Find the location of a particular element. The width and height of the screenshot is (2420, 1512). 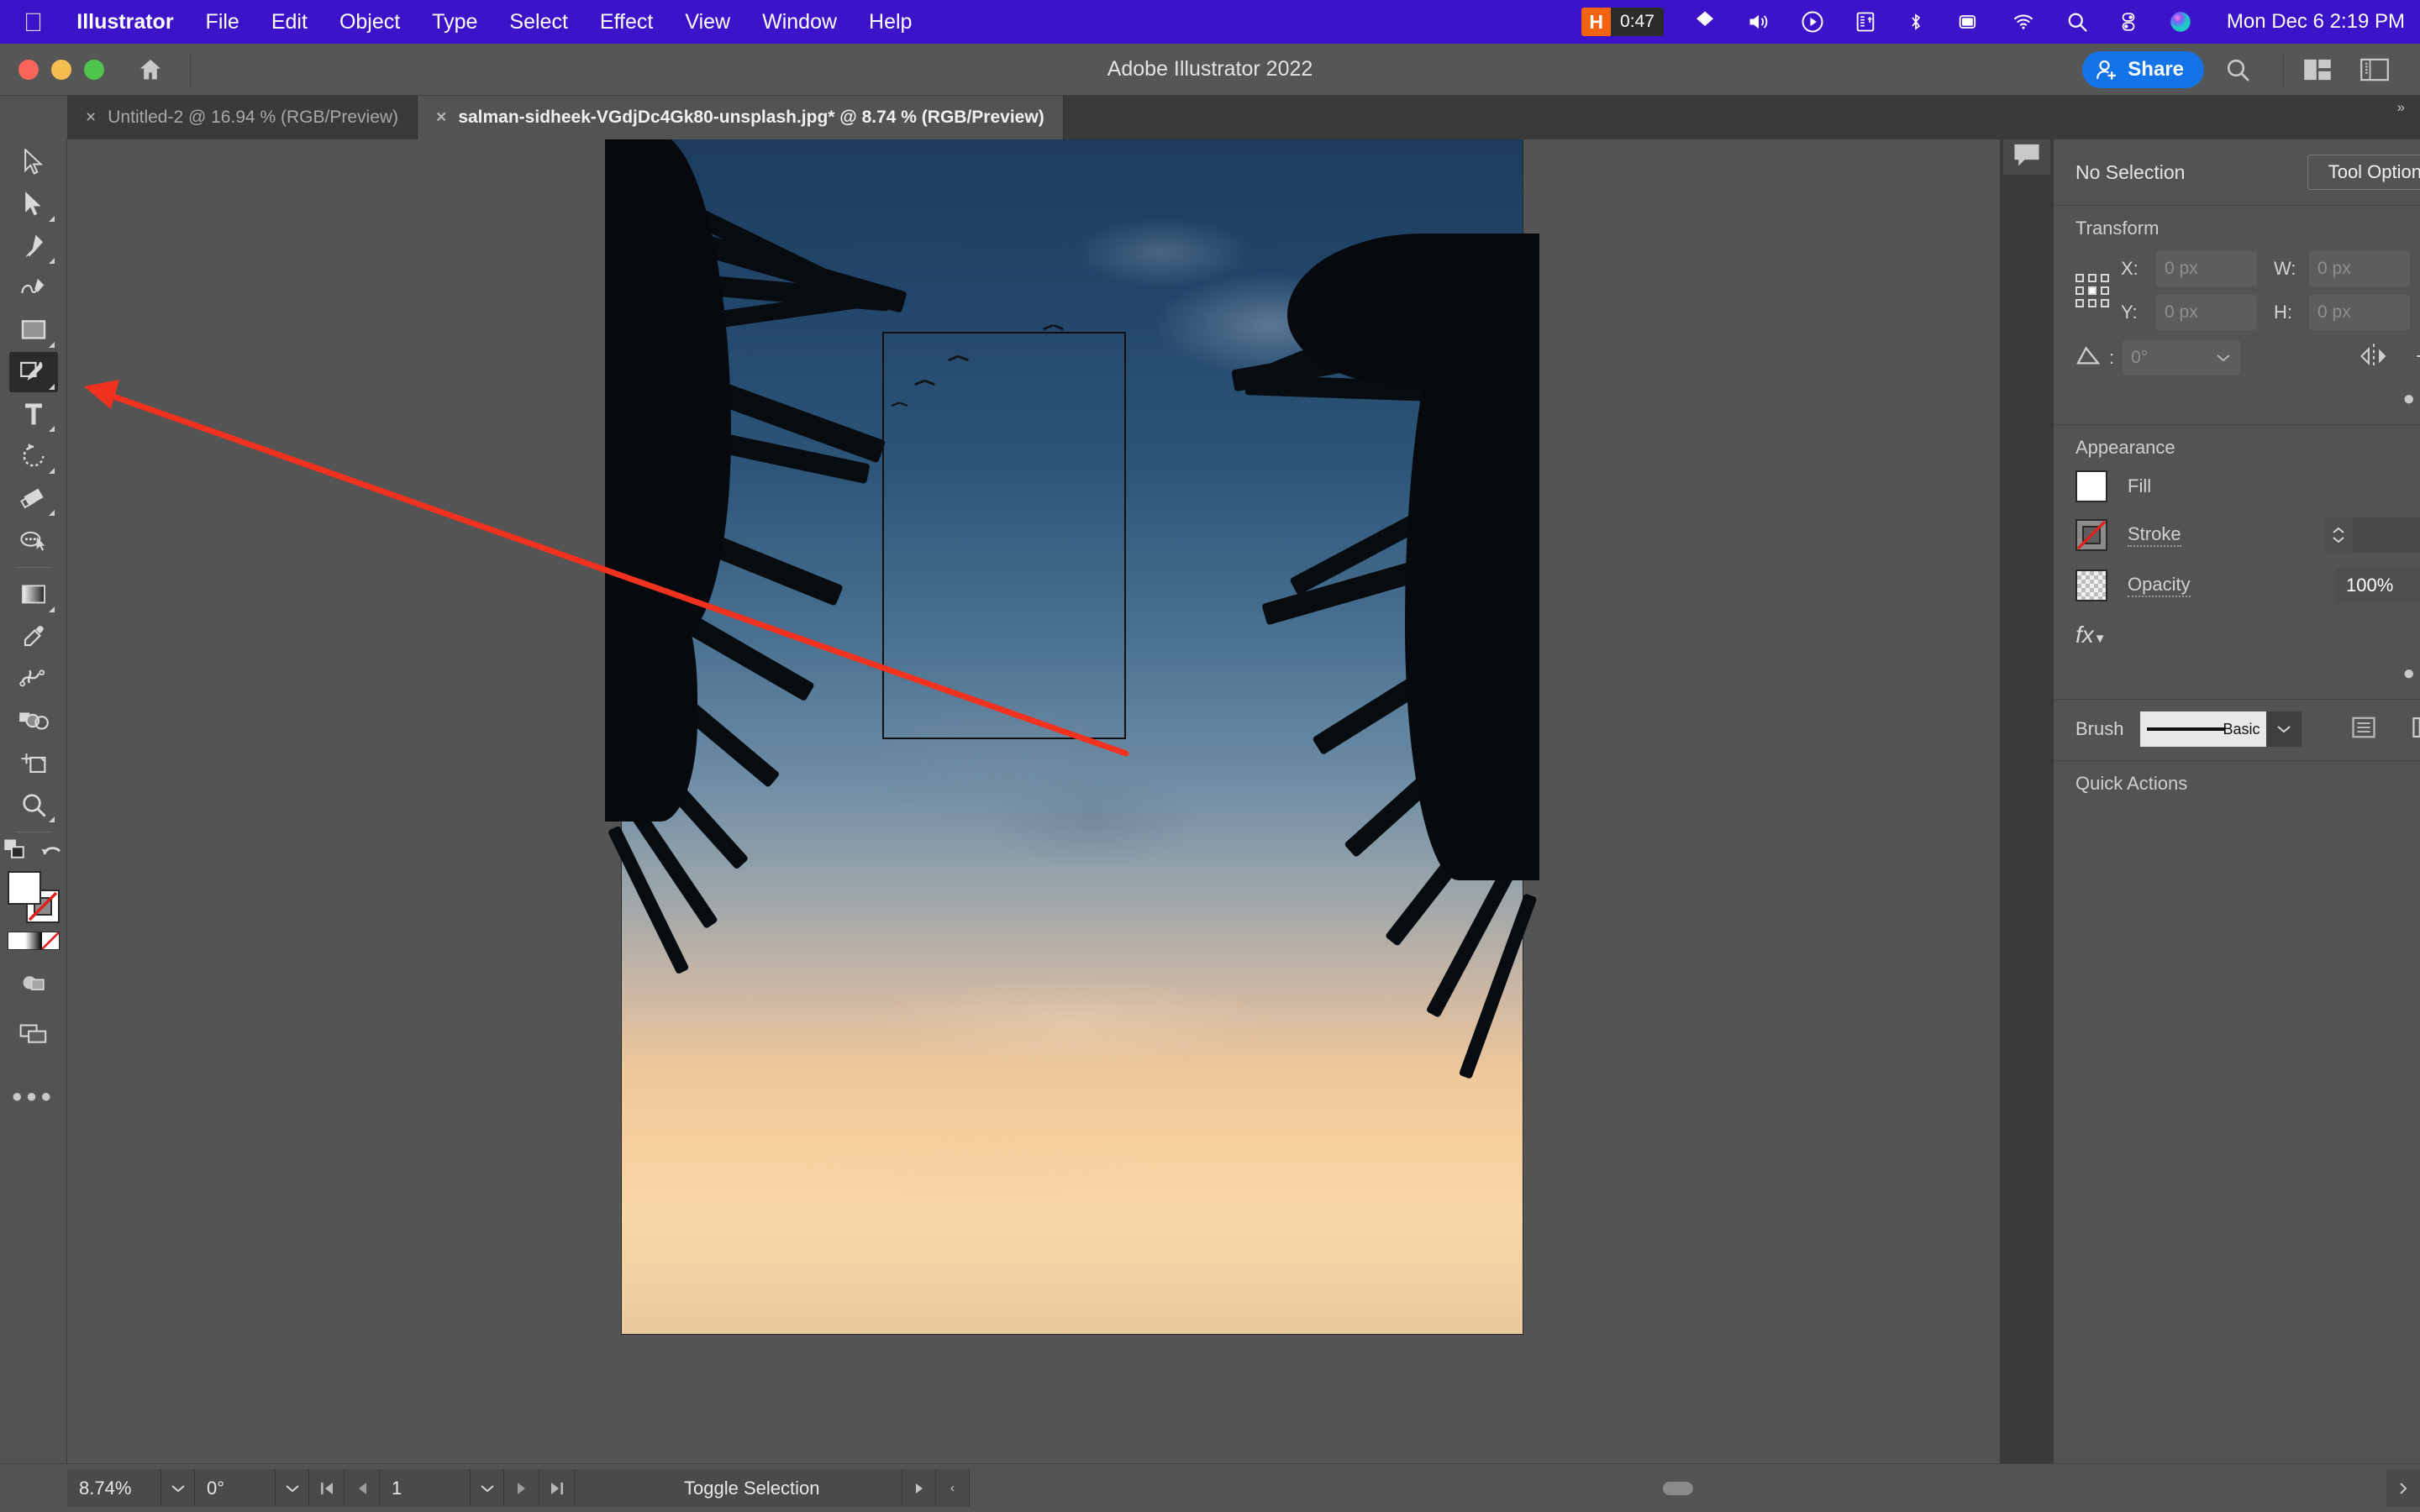

menu-item-effect: Effect is located at coordinates (627, 22).